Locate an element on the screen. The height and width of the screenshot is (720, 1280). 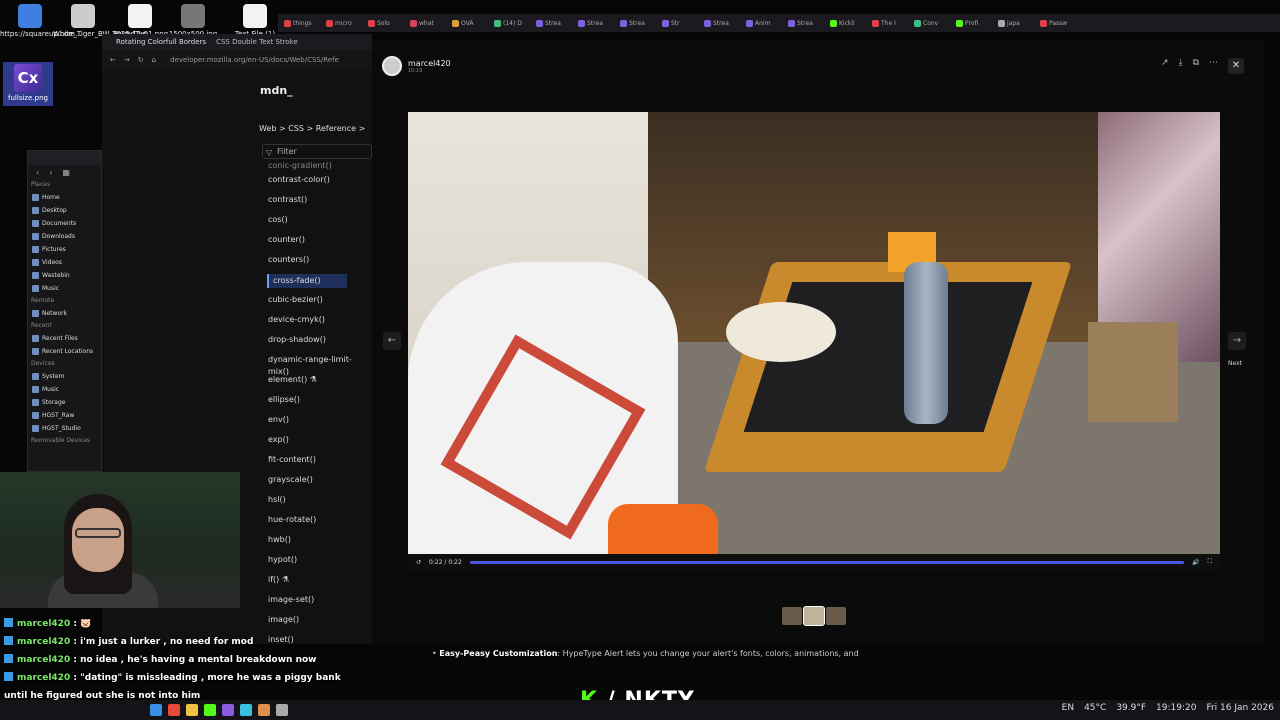
clock-time: 19:19:20 is located at coordinates (1176, 708).